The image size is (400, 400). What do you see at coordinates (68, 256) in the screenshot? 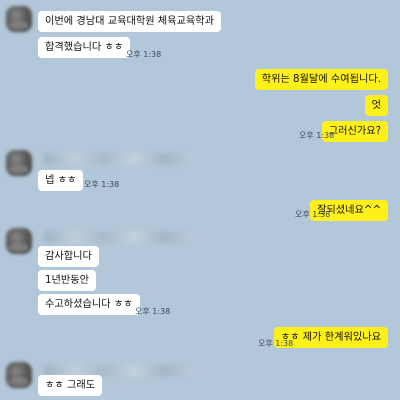
I see `message-bubble-incoming: 감사합니다` at bounding box center [68, 256].